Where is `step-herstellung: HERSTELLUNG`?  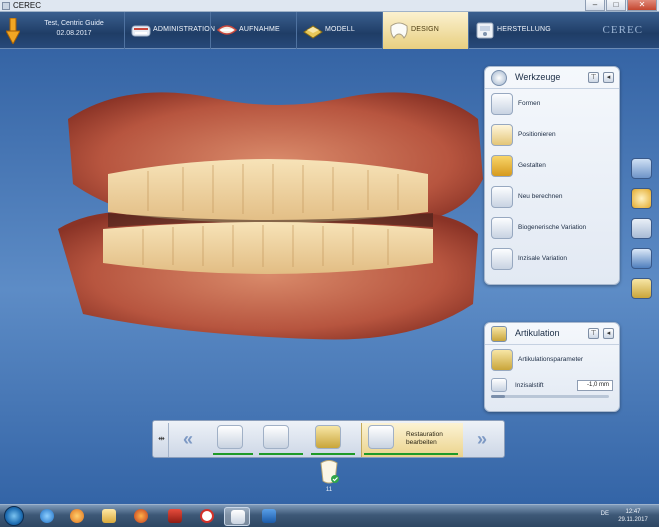 step-herstellung: HERSTELLUNG is located at coordinates (511, 30).